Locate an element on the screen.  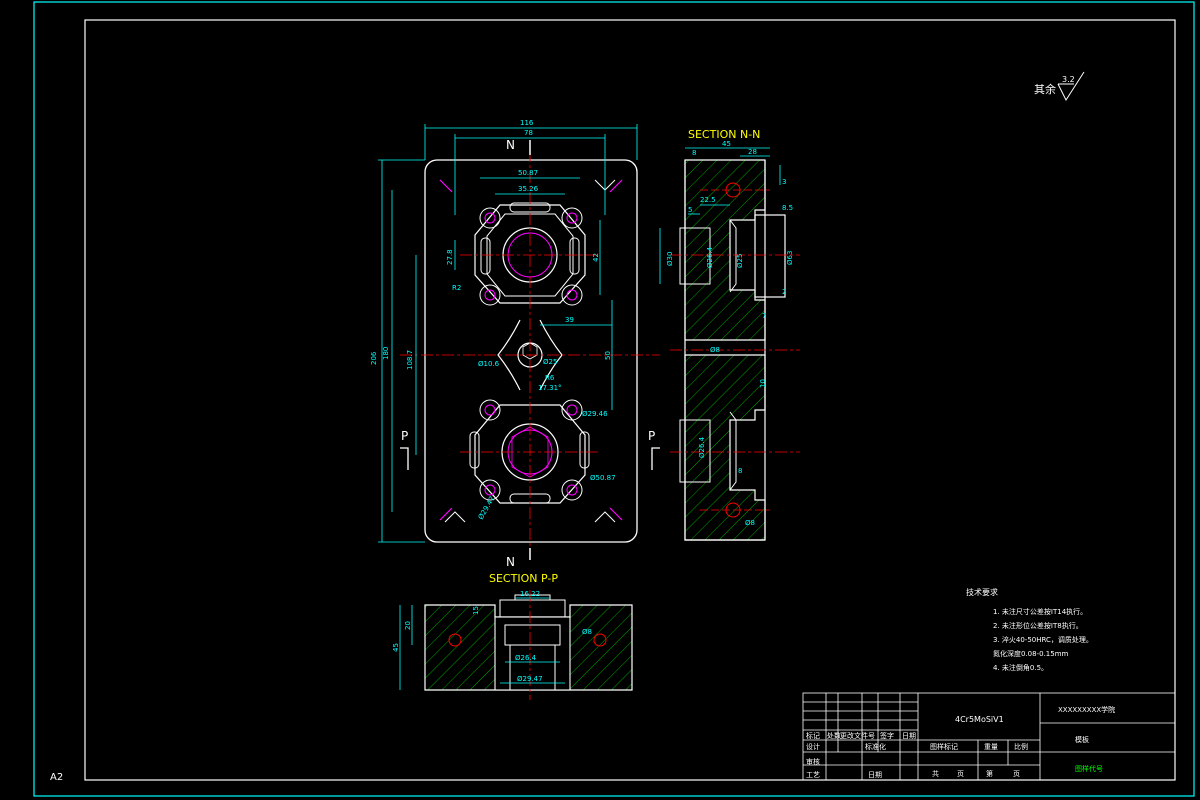
nn-dim-small-a: 10 is located at coordinates (763, 383).